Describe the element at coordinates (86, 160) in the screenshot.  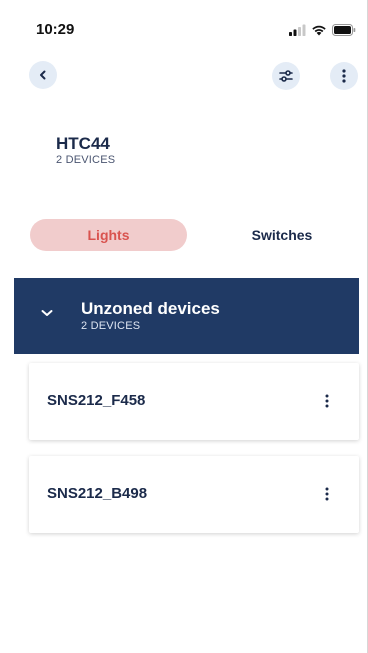
I see `bridge-device-count: 2 DEVICES` at that location.